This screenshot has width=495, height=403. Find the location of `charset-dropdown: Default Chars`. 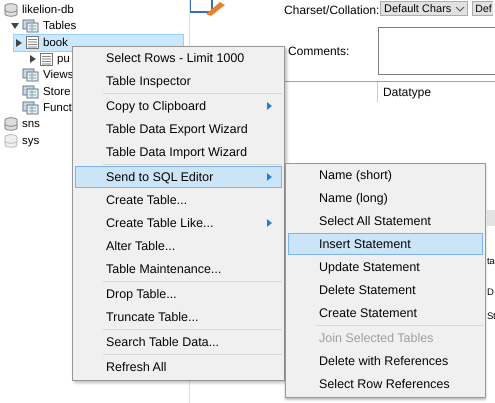

charset-dropdown: Default Chars is located at coordinates (424, 8).